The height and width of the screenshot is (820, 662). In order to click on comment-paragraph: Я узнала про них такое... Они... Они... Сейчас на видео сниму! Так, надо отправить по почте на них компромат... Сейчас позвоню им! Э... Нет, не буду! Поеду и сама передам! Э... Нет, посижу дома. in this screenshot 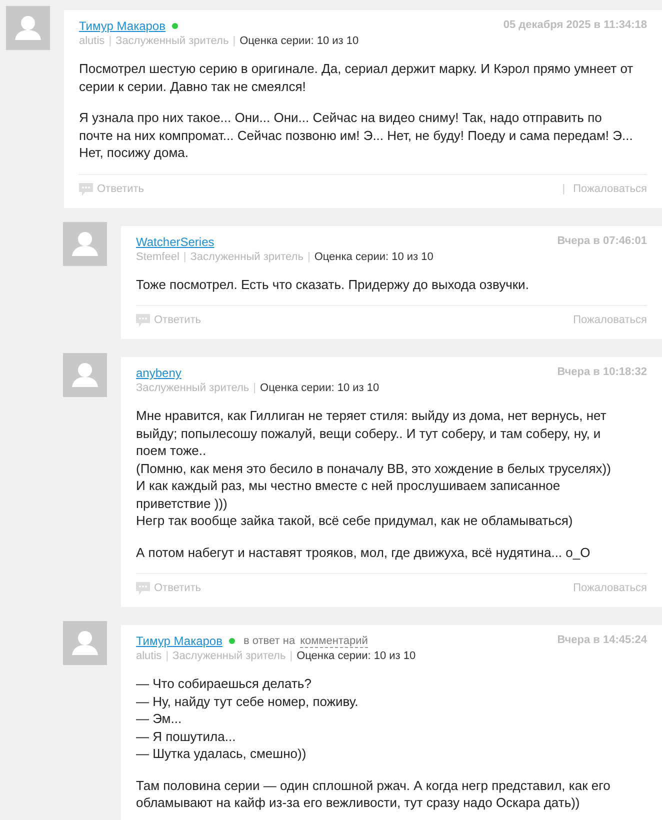, I will do `click(356, 135)`.